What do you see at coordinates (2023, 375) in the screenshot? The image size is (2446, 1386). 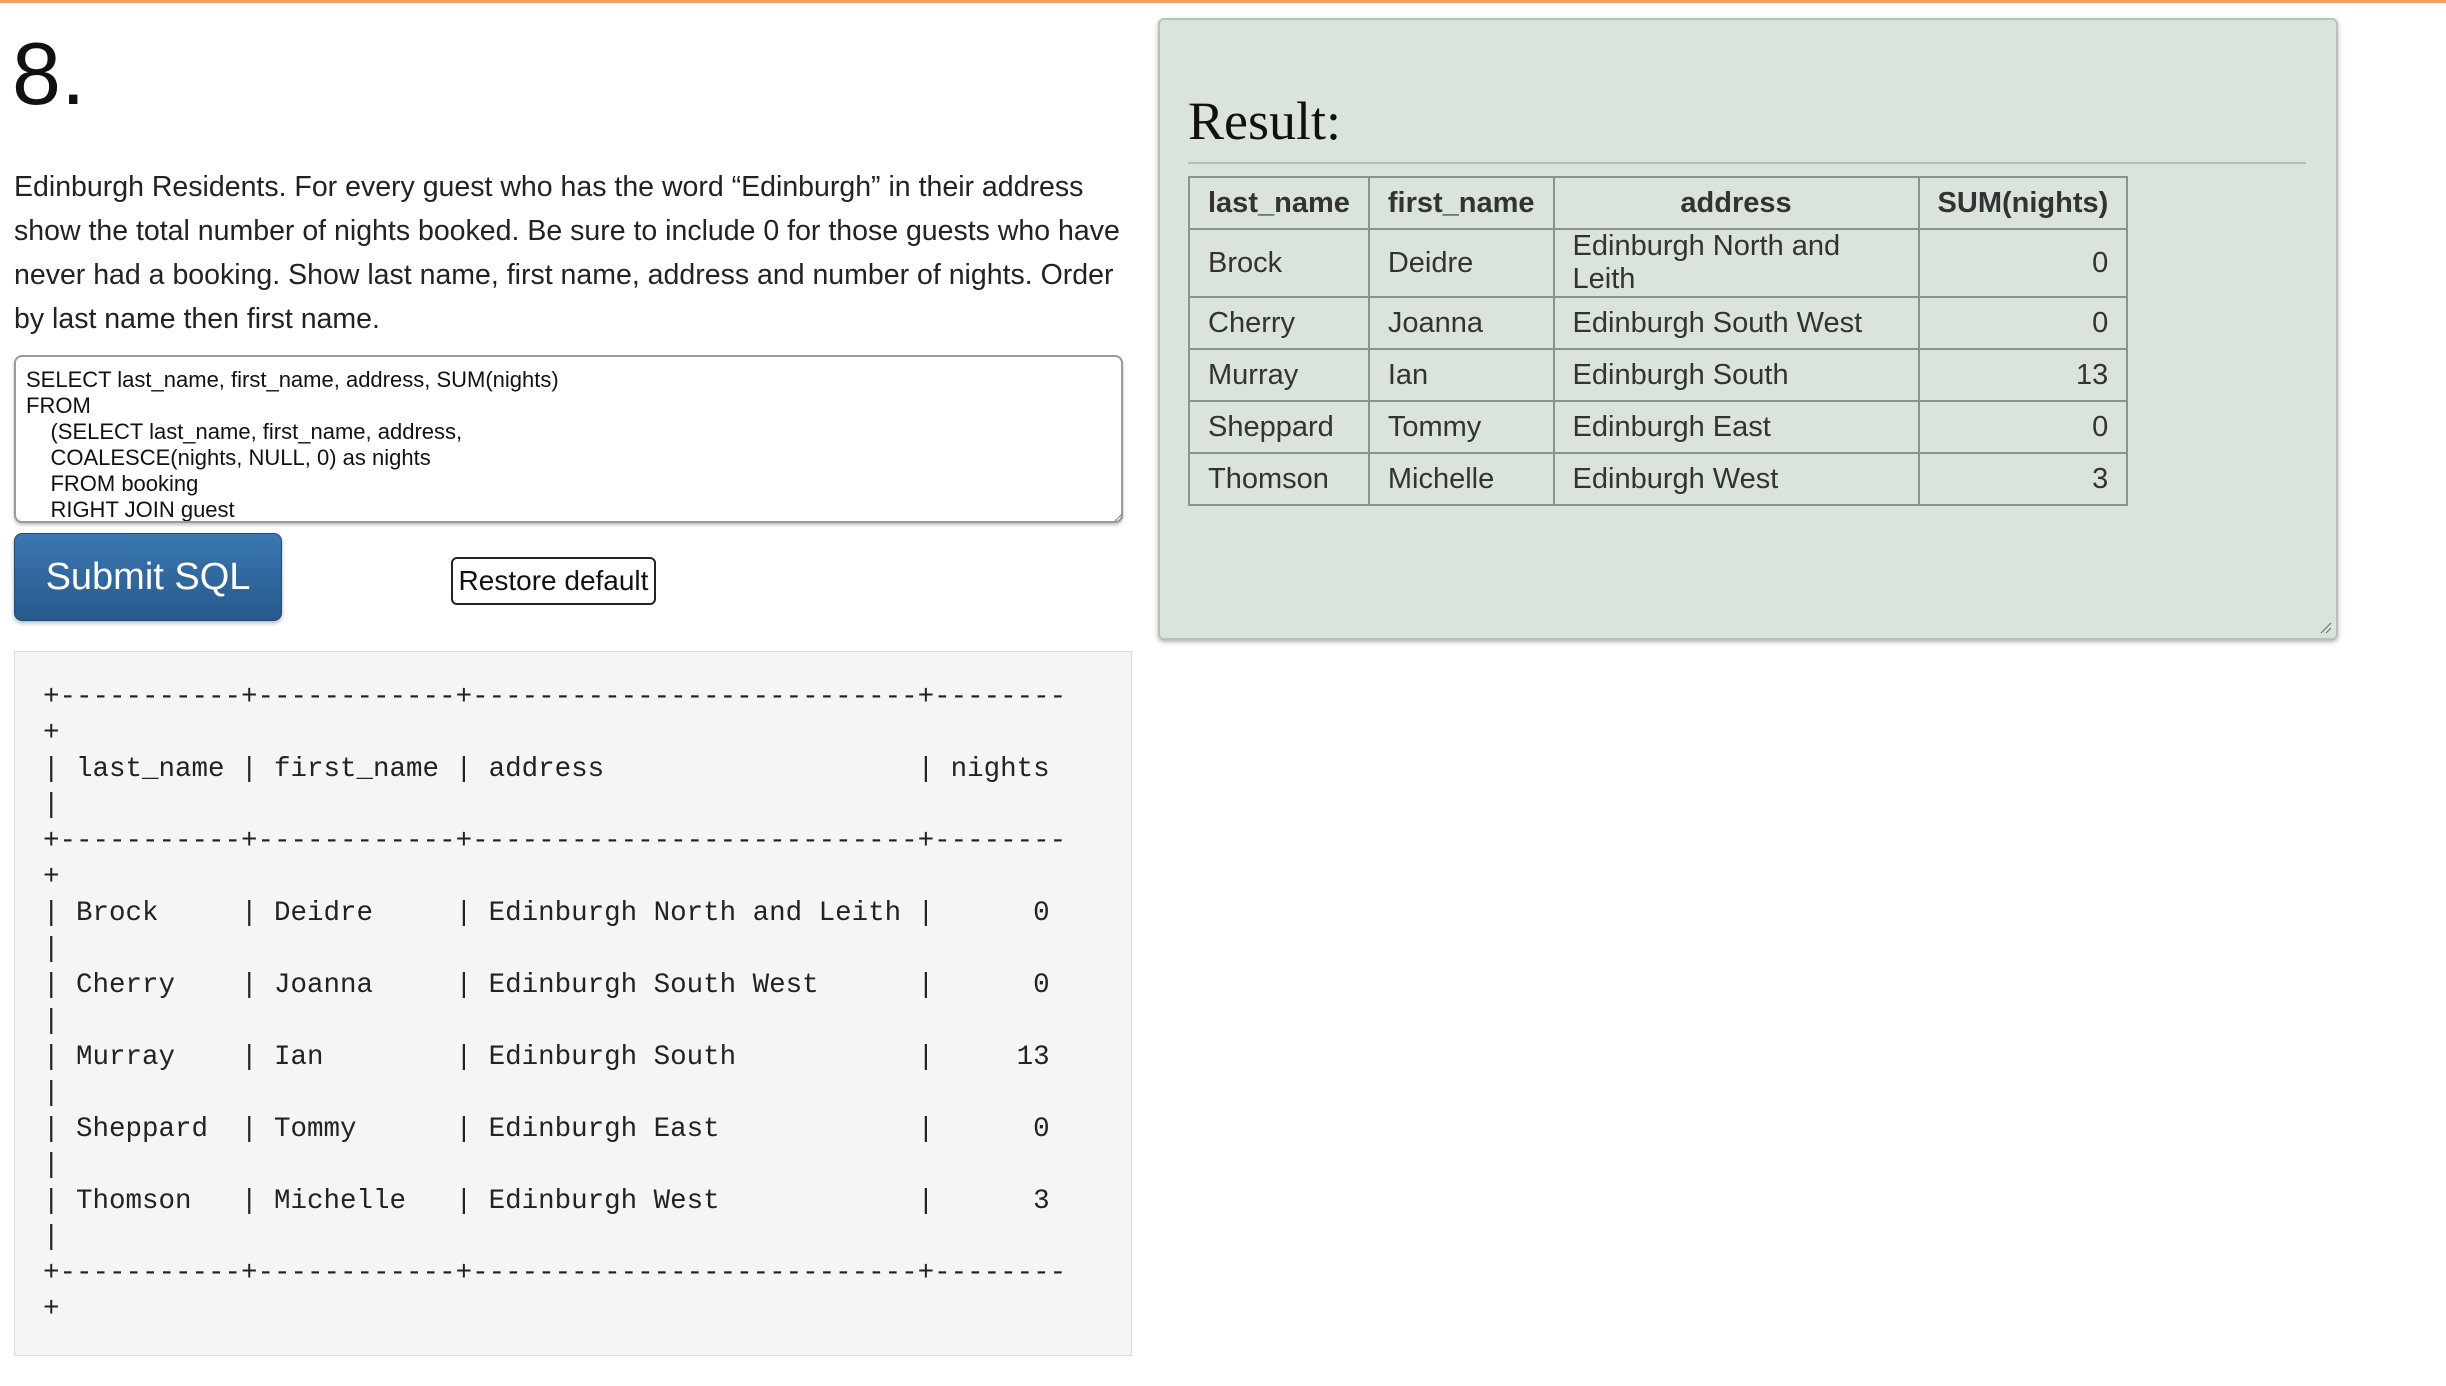 I see `cell-sum-nights: 13` at bounding box center [2023, 375].